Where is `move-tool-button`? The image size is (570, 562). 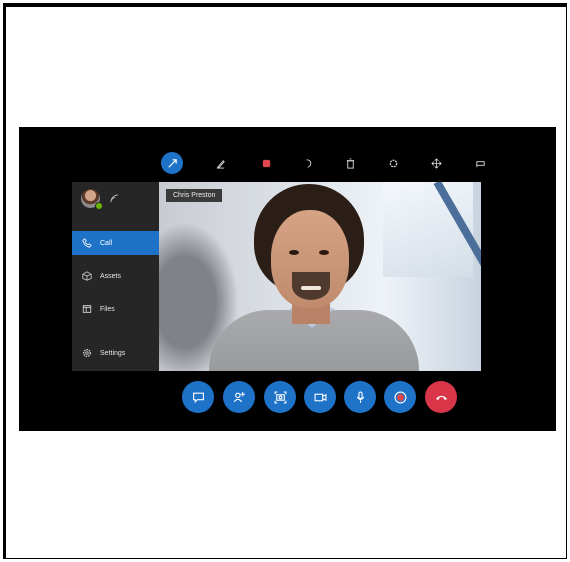 move-tool-button is located at coordinates (436, 163).